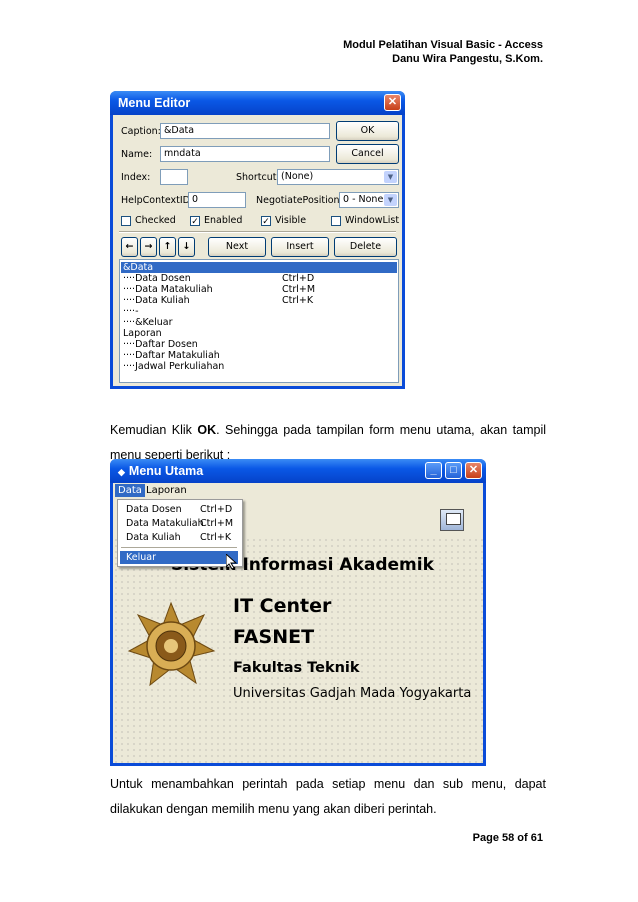 Image resolution: width=638 pixels, height=902 pixels. I want to click on ugm-logo-icon, so click(171, 646).